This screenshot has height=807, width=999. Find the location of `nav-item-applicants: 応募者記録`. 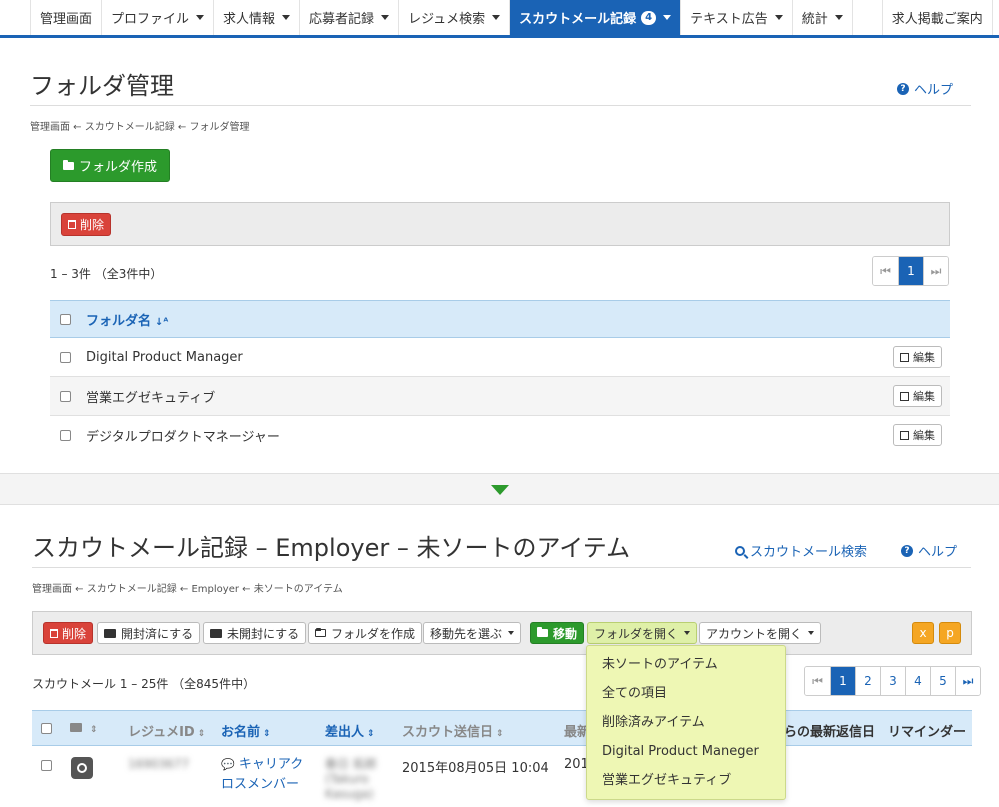

nav-item-applicants: 応募者記録 is located at coordinates (348, 17).